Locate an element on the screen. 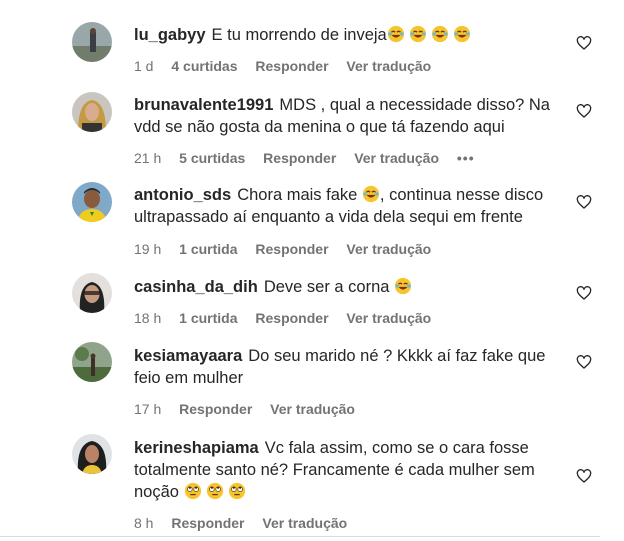 The width and height of the screenshot is (624, 541). timestamp: 21 h is located at coordinates (147, 158).